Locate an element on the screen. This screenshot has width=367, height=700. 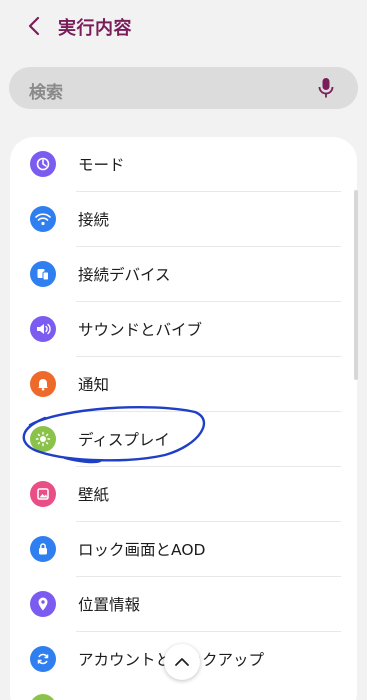
chevron-up-icon is located at coordinates (182, 662).